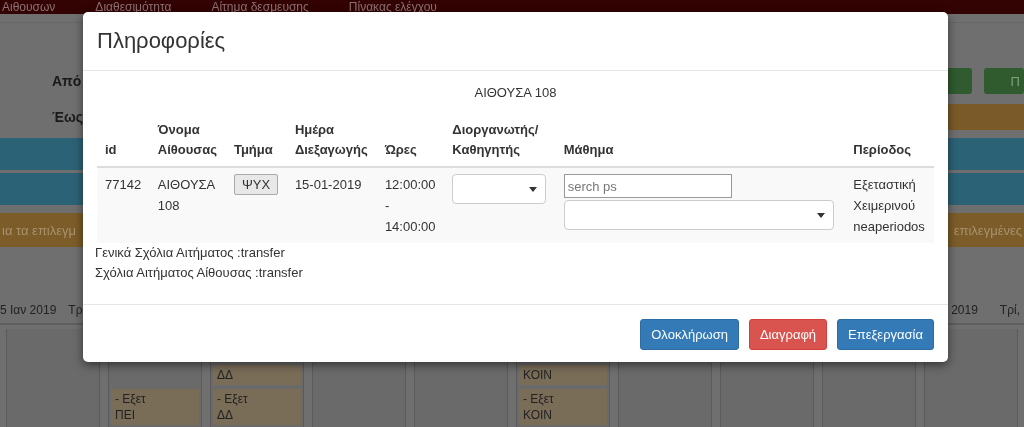  What do you see at coordinates (563, 407) in the screenshot?
I see `calendar-event: - Εξετ ΚΟΙΝ` at bounding box center [563, 407].